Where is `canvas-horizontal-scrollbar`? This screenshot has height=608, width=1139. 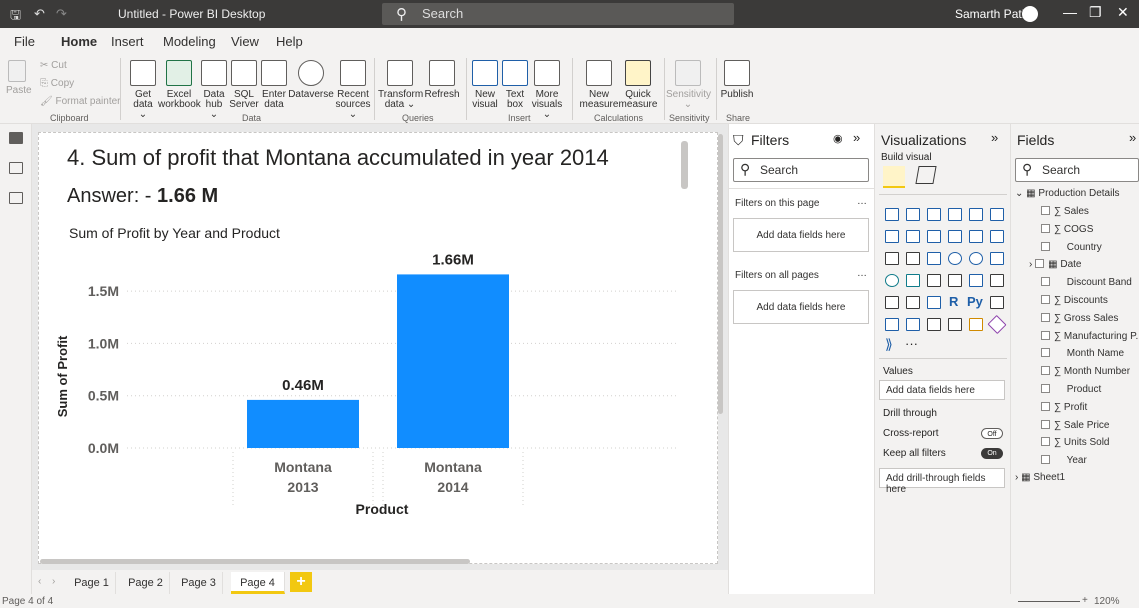
canvas-horizontal-scrollbar is located at coordinates (255, 561).